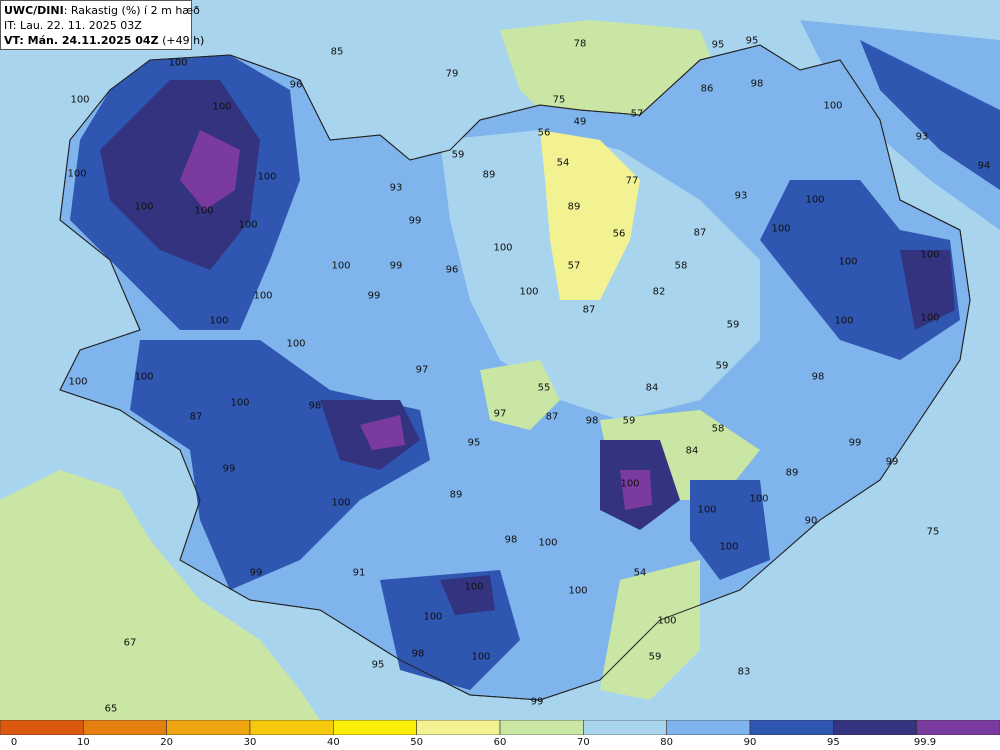 This screenshot has width=1000, height=750. What do you see at coordinates (130, 643) in the screenshot?
I see `value-label: 67` at bounding box center [130, 643].